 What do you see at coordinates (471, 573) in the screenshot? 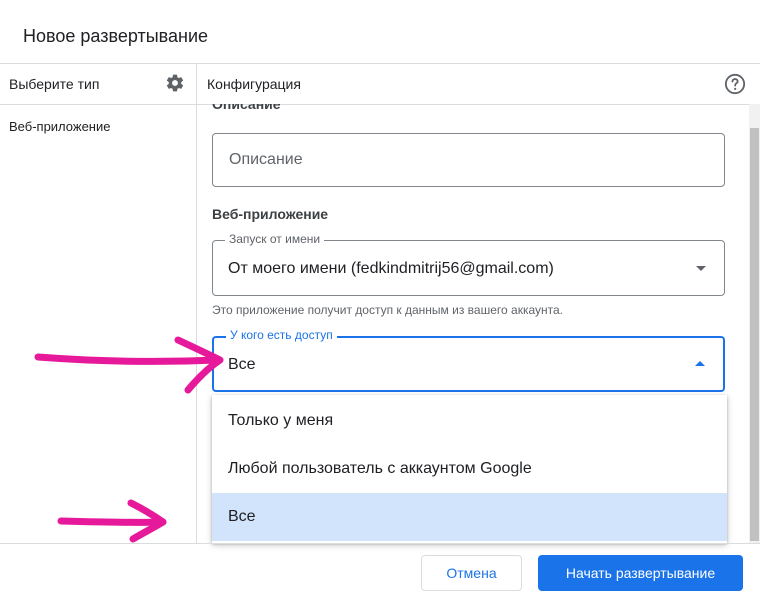
I see `cancel-button: Отмена` at bounding box center [471, 573].